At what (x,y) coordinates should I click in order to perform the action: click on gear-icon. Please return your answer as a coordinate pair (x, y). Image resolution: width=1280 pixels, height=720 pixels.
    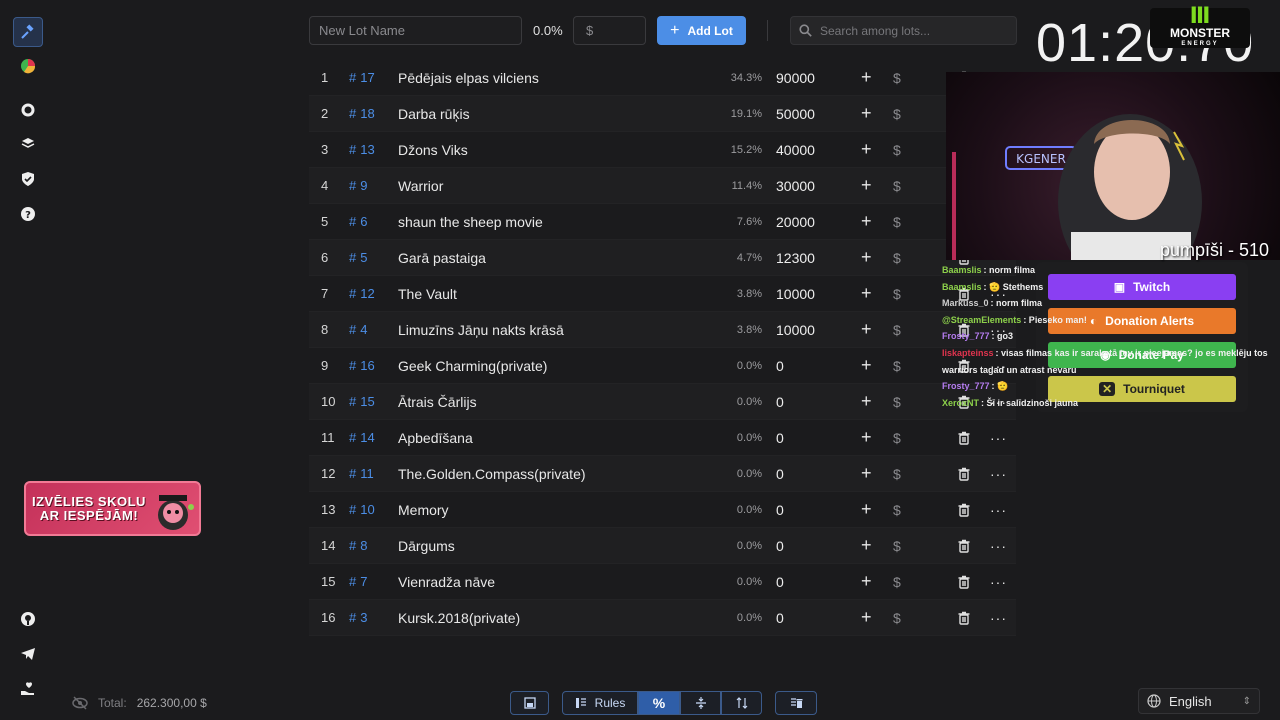
    Looking at the image, I should click on (28, 110).